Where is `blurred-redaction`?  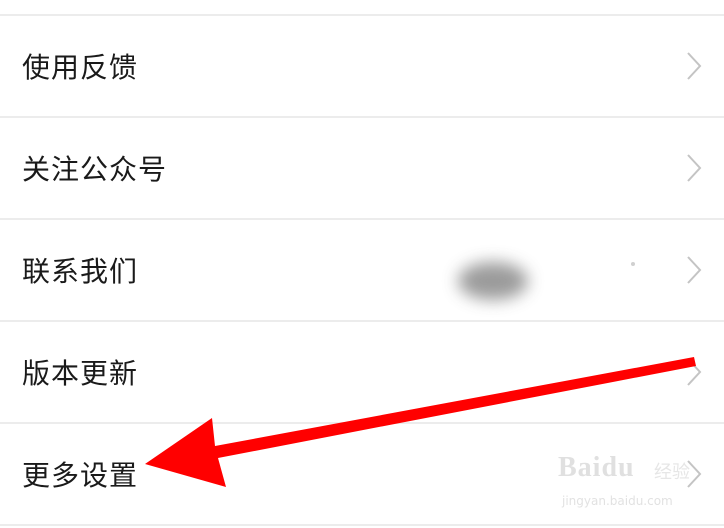 blurred-redaction is located at coordinates (493, 281).